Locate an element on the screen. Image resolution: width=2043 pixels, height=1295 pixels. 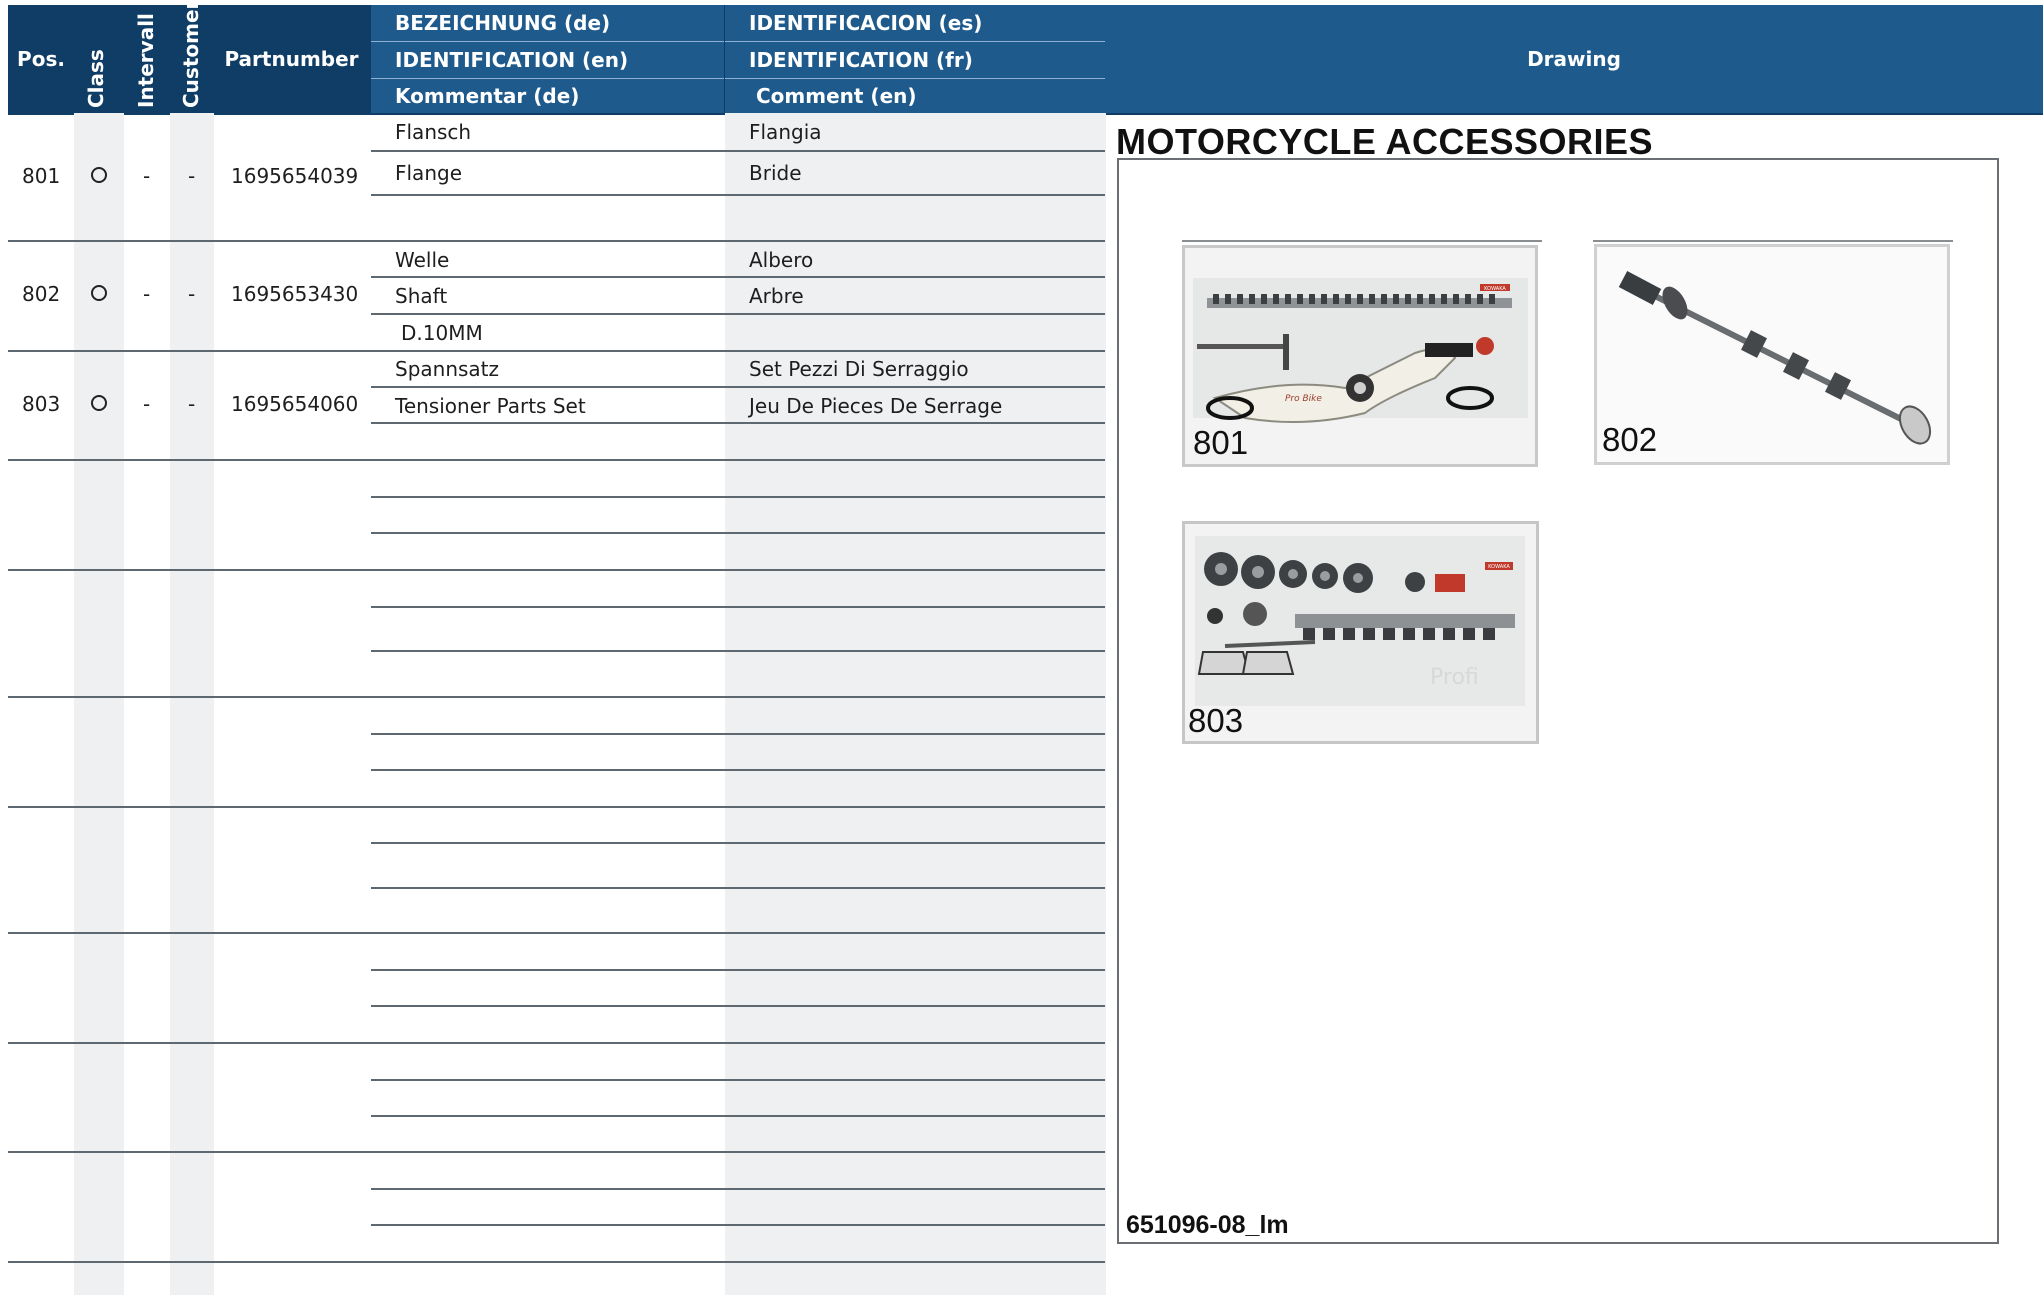
drawing-label-801: 801 is located at coordinates (1221, 442).